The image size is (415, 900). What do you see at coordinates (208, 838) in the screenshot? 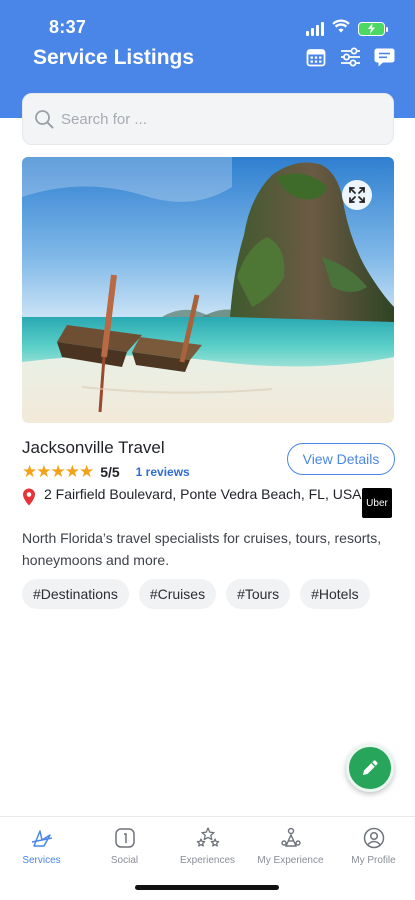
I see `experiences-icon` at bounding box center [208, 838].